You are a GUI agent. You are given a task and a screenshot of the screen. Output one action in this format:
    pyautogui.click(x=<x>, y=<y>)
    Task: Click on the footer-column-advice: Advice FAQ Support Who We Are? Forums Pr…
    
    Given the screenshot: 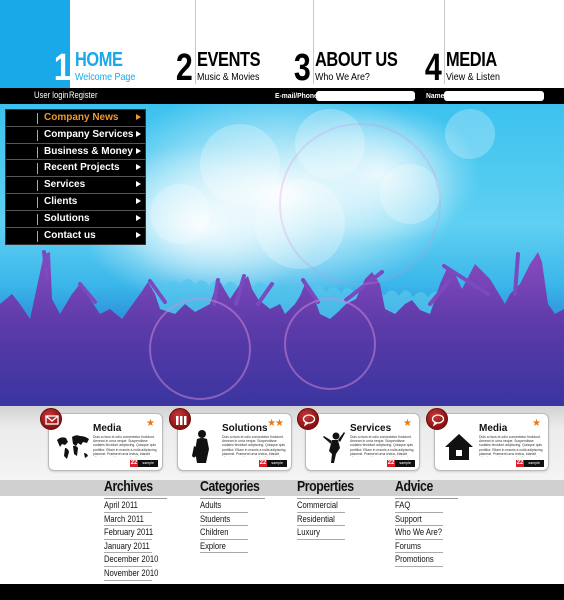 What is the action you would take?
    pyautogui.click(x=426, y=522)
    